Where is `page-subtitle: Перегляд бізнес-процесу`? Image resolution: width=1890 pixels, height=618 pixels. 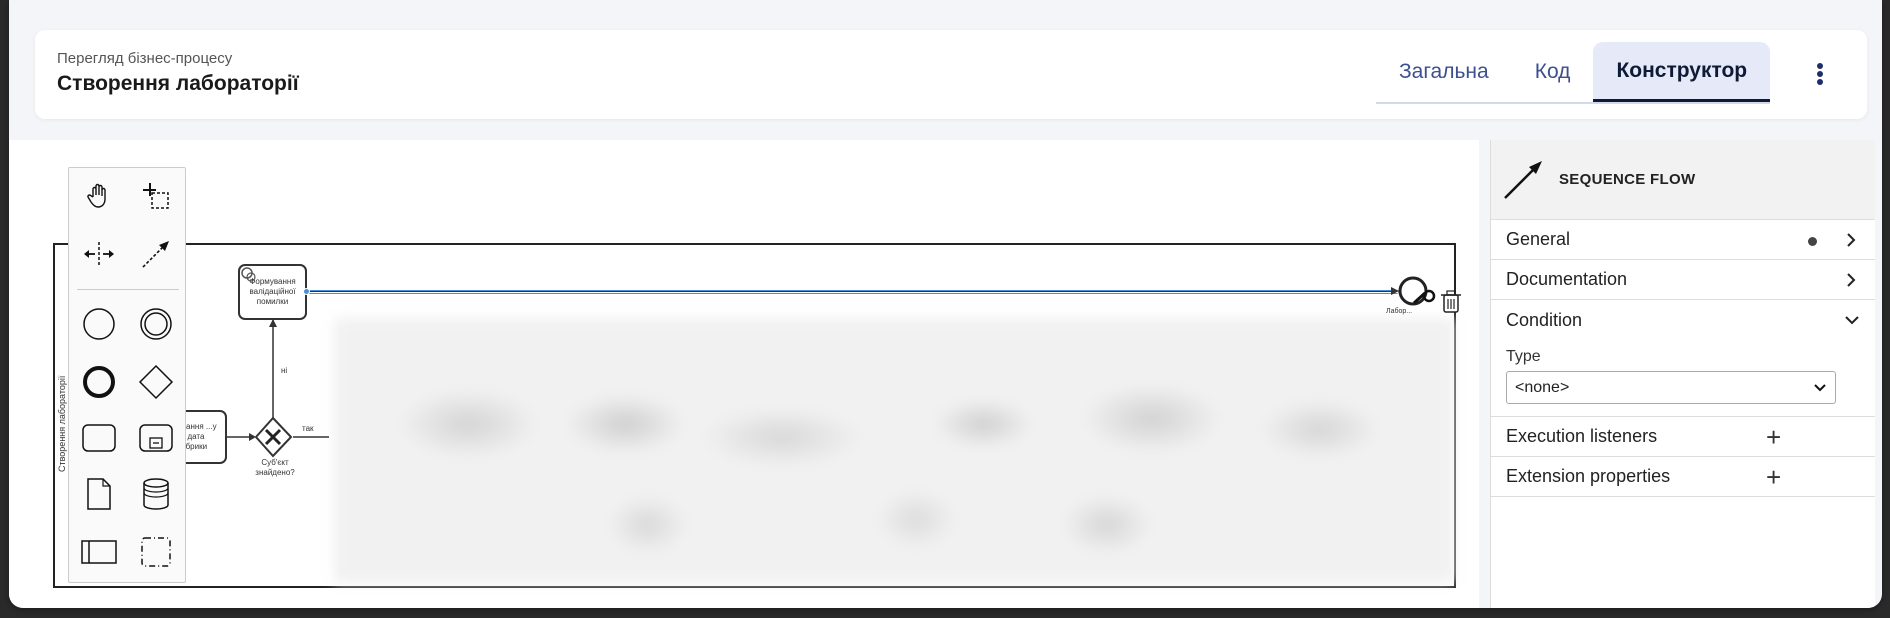 page-subtitle: Перегляд бізнес-процесу is located at coordinates (145, 58).